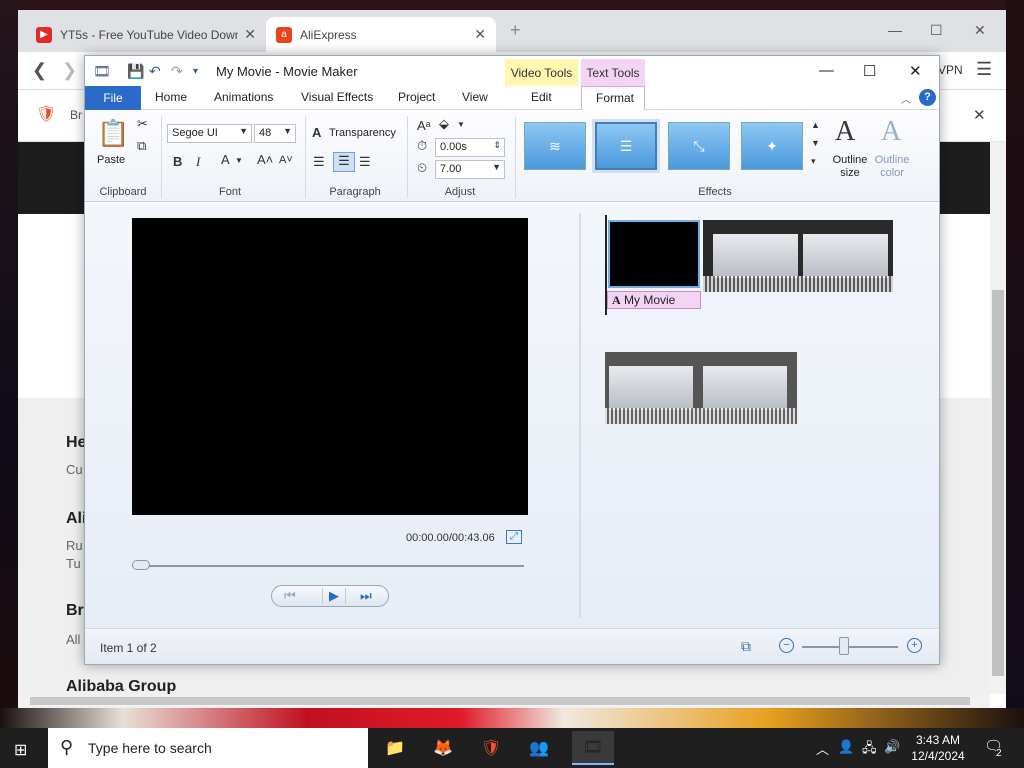 This screenshot has height=768, width=1024. Describe the element at coordinates (813, 161) in the screenshot. I see `more-effects-icon: ▾` at that location.